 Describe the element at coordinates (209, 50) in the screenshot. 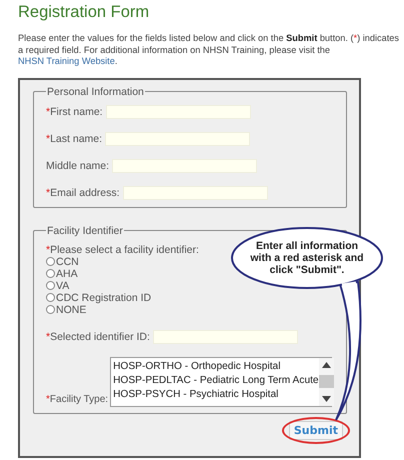

I see `intro-text: Please enter the values for the fields listed below and click on the Submit button. (*) indicates a required field. For additional information on NHSN Training, please visit the NHSN Training Website.` at that location.